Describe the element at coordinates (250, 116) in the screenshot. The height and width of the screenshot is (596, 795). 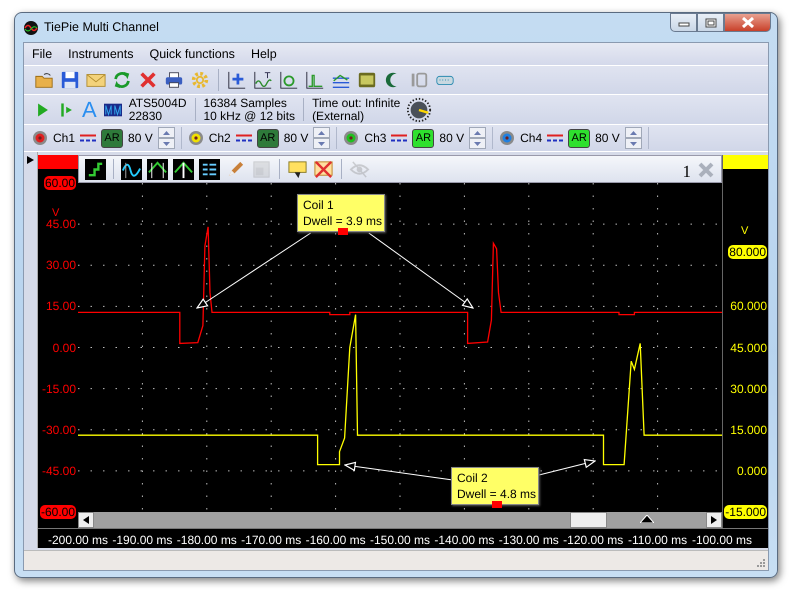
I see `sample-rate: 10 kHz @ 12 bits` at that location.